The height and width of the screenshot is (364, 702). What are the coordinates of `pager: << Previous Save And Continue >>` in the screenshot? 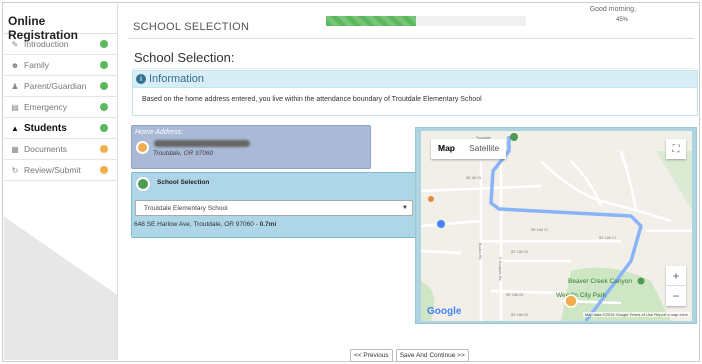 It's located at (409, 355).